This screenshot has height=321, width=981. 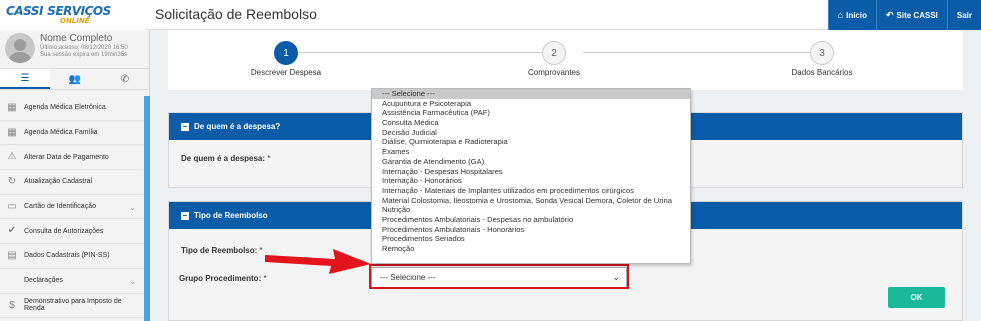 I want to click on sidebar-tabs: ☰ 👥 ✆, so click(x=75, y=79).